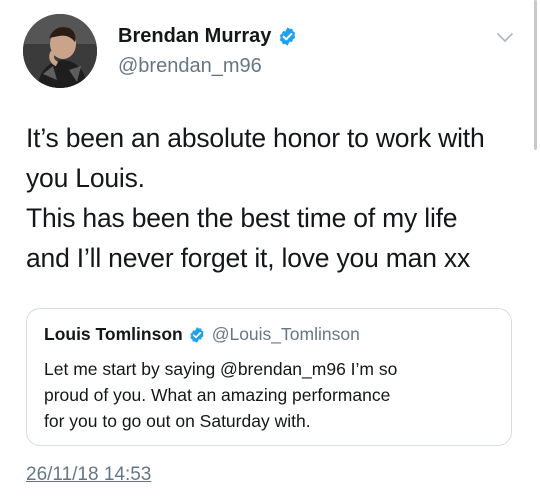 The width and height of the screenshot is (540, 504). I want to click on author-display-name: Brendan Murray, so click(208, 36).